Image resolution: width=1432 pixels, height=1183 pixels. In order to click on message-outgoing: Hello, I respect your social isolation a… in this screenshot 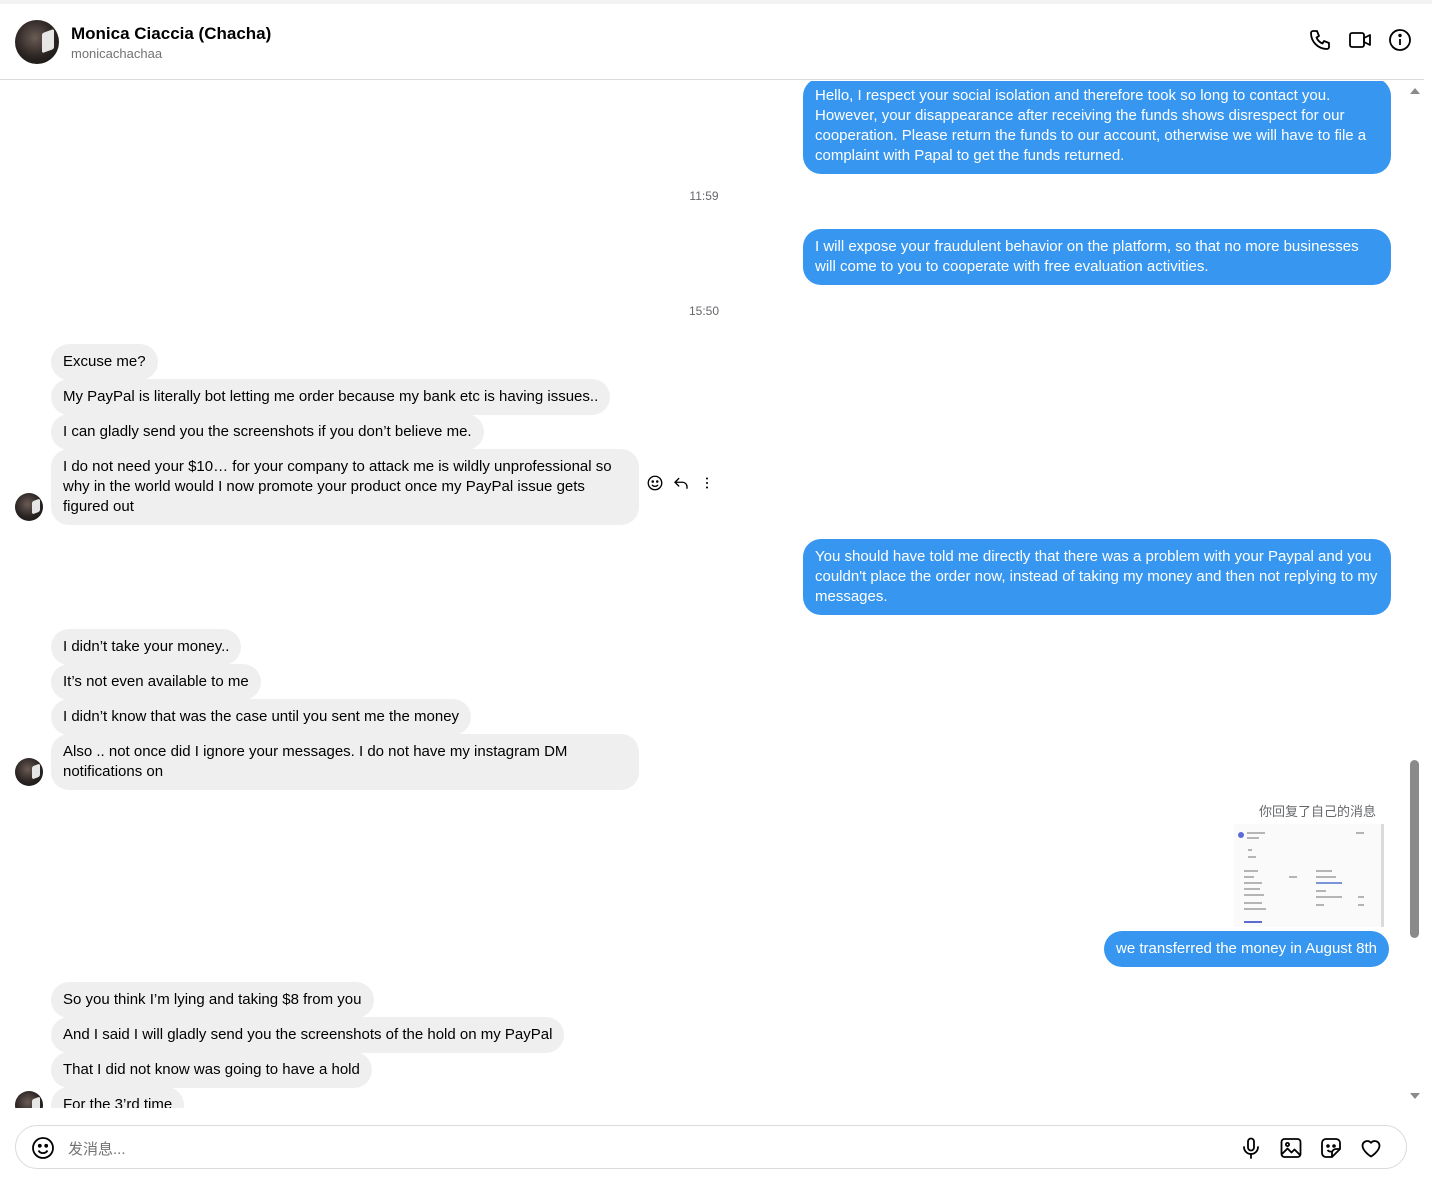, I will do `click(1097, 127)`.